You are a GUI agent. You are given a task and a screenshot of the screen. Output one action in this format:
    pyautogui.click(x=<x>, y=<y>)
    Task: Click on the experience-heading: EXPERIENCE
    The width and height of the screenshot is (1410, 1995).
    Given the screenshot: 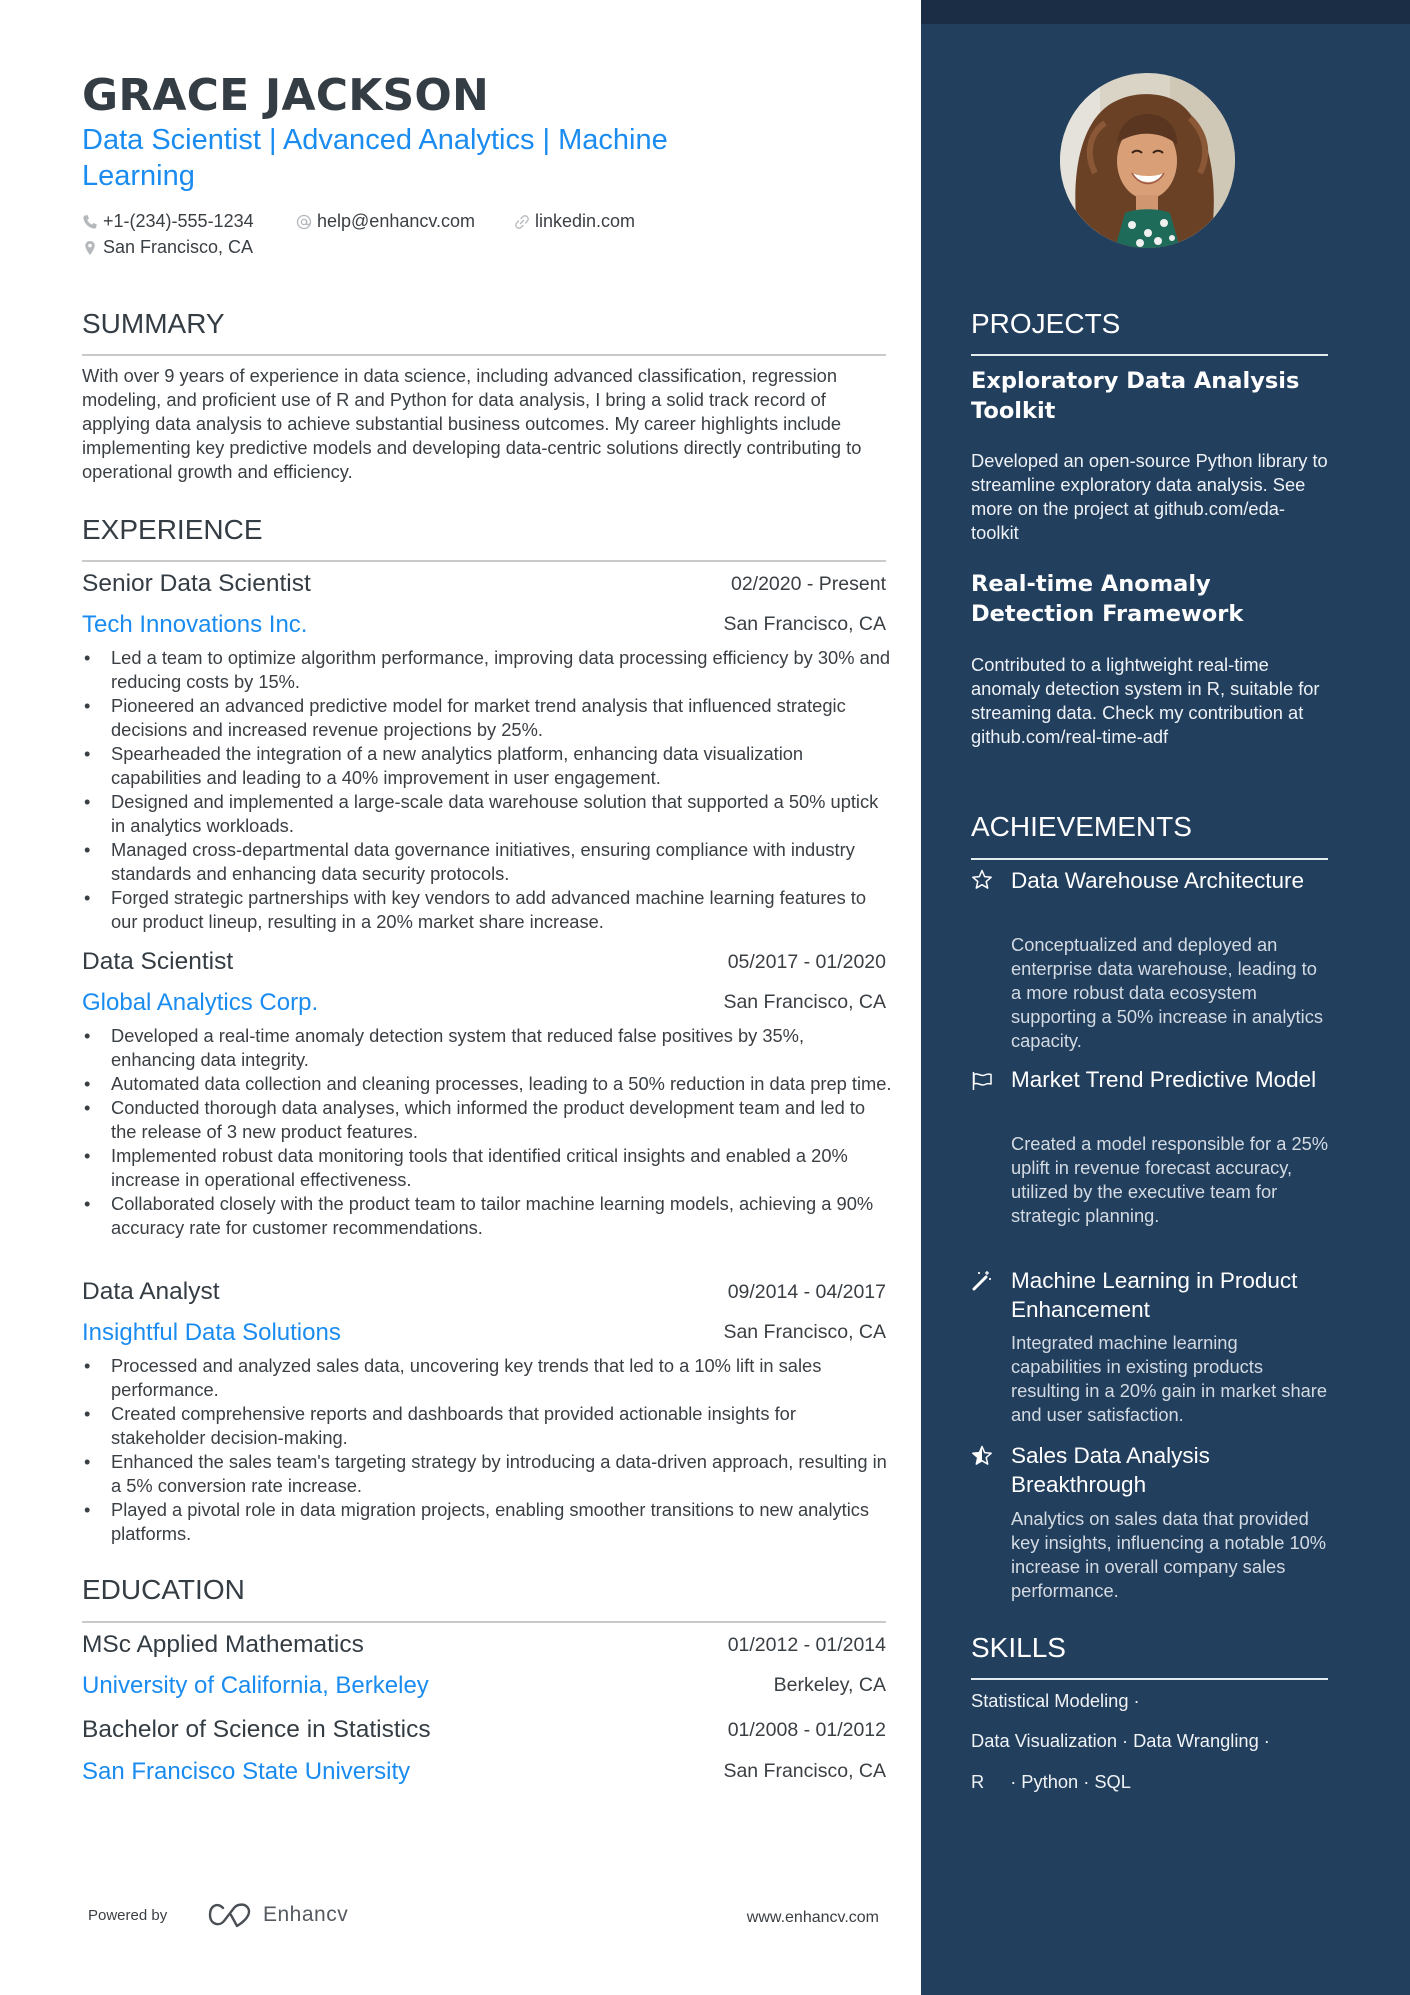 What is the action you would take?
    pyautogui.click(x=172, y=529)
    